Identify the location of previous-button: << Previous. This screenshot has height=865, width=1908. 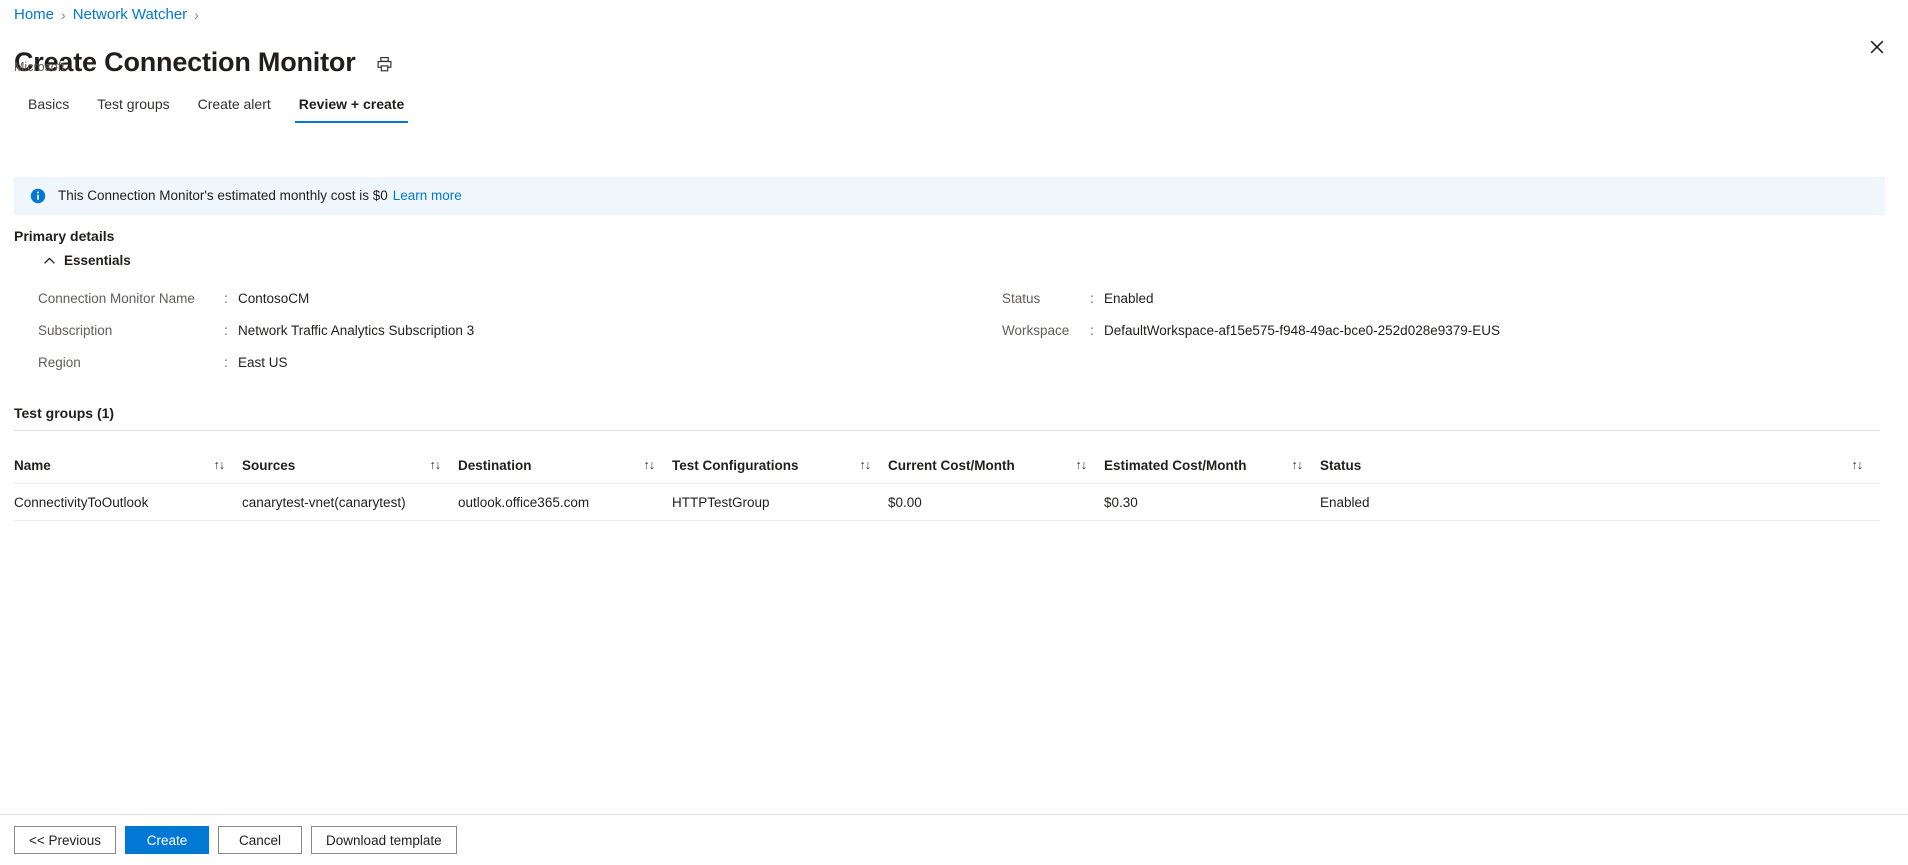
(65, 840).